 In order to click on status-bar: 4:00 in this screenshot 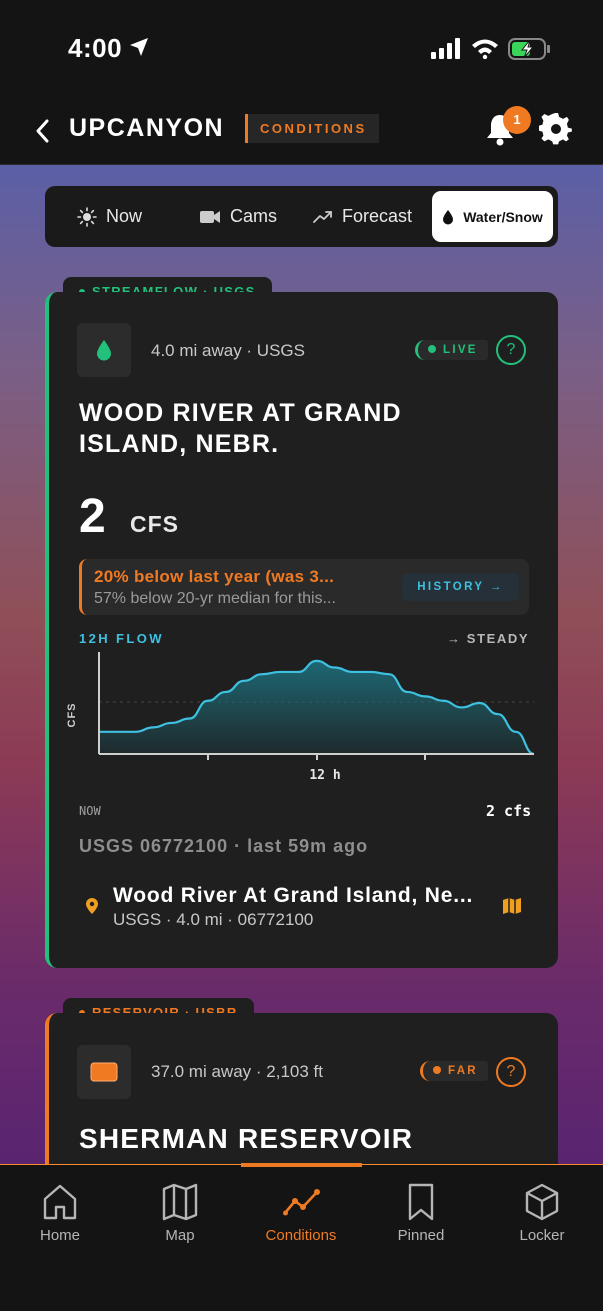, I will do `click(301, 50)`.